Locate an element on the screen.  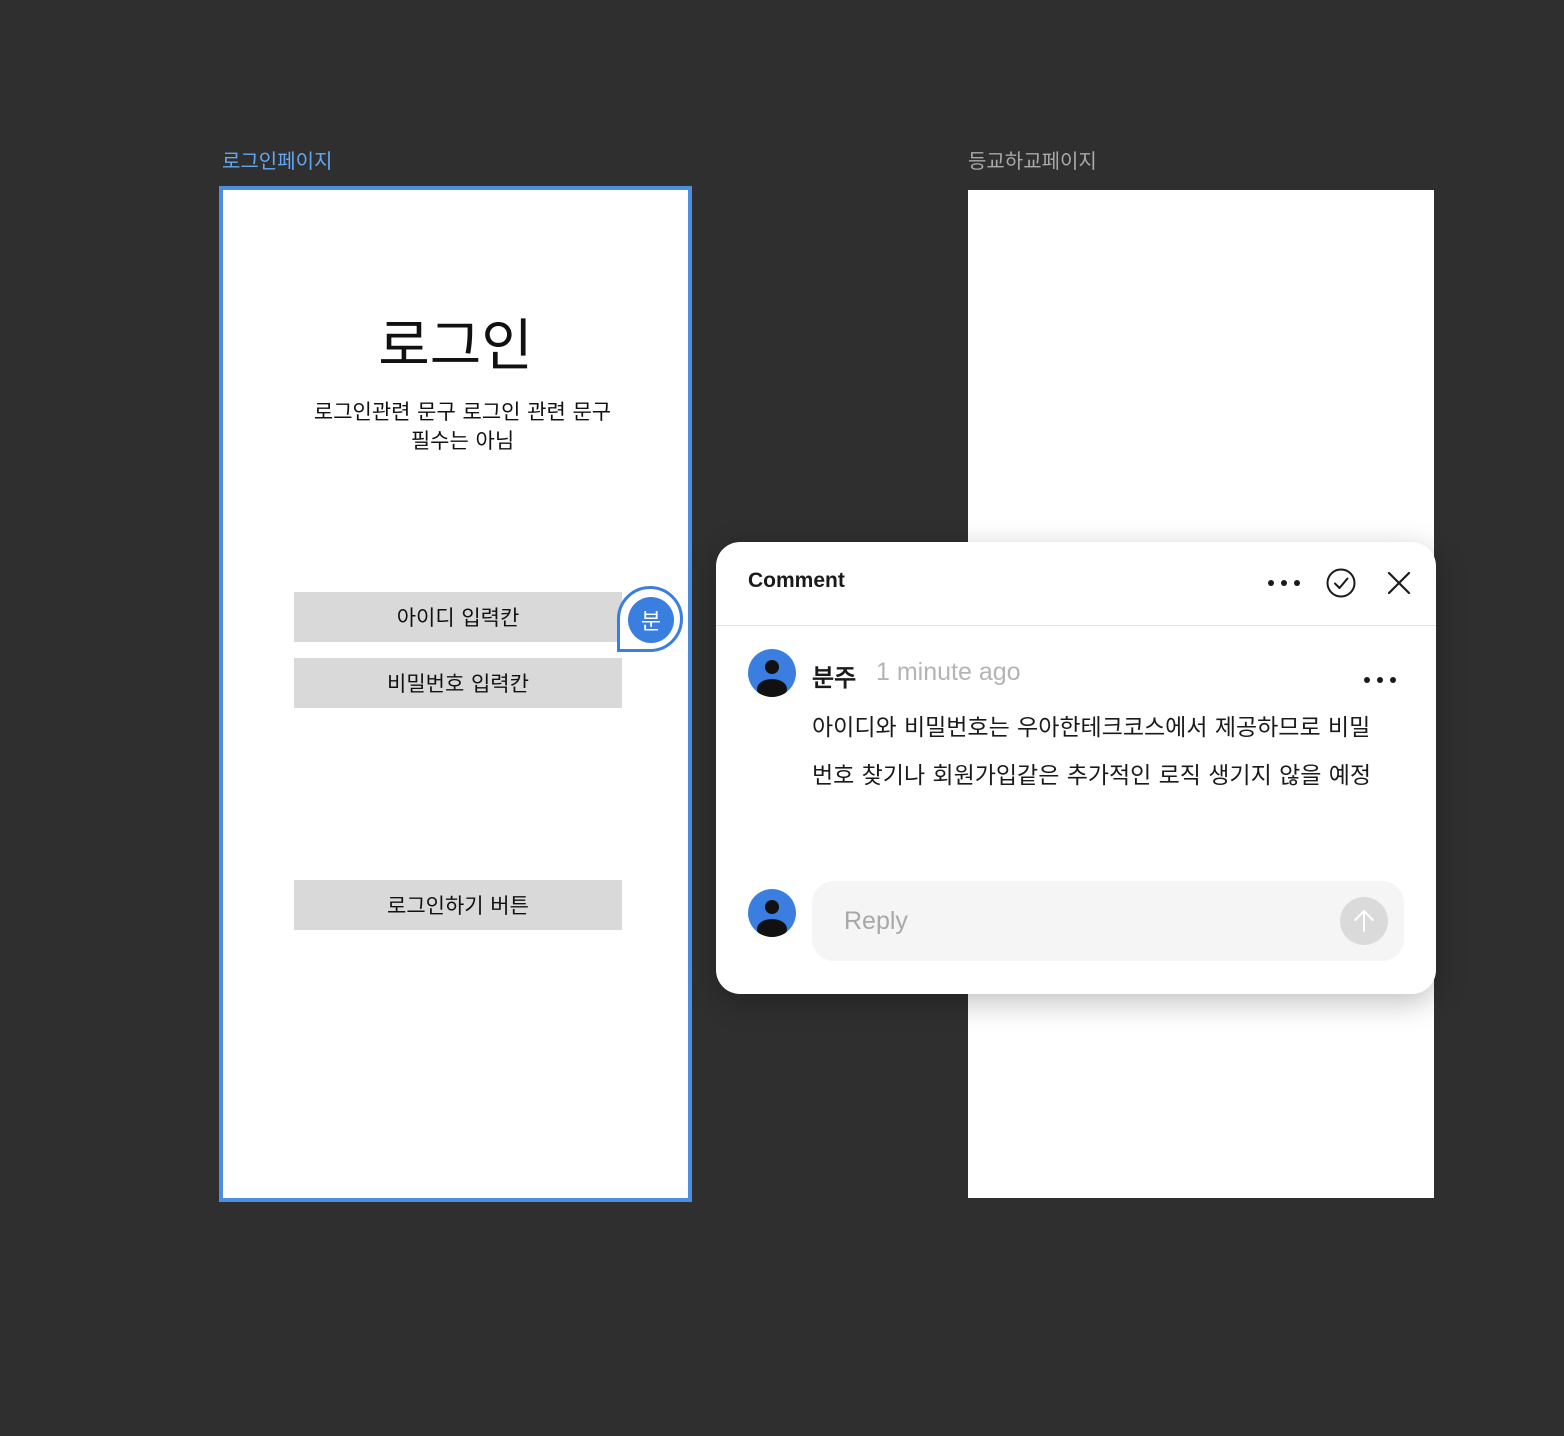
resolve-button is located at coordinates (1341, 583).